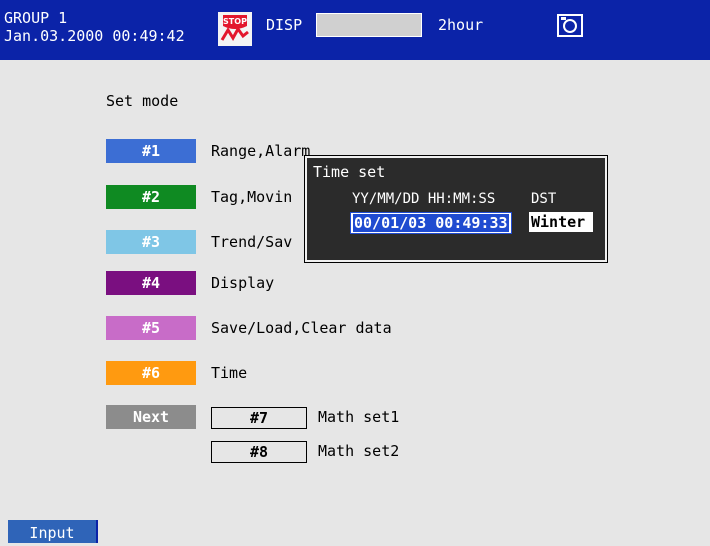  What do you see at coordinates (461, 25) in the screenshot?
I see `trend-interval: 2hour` at bounding box center [461, 25].